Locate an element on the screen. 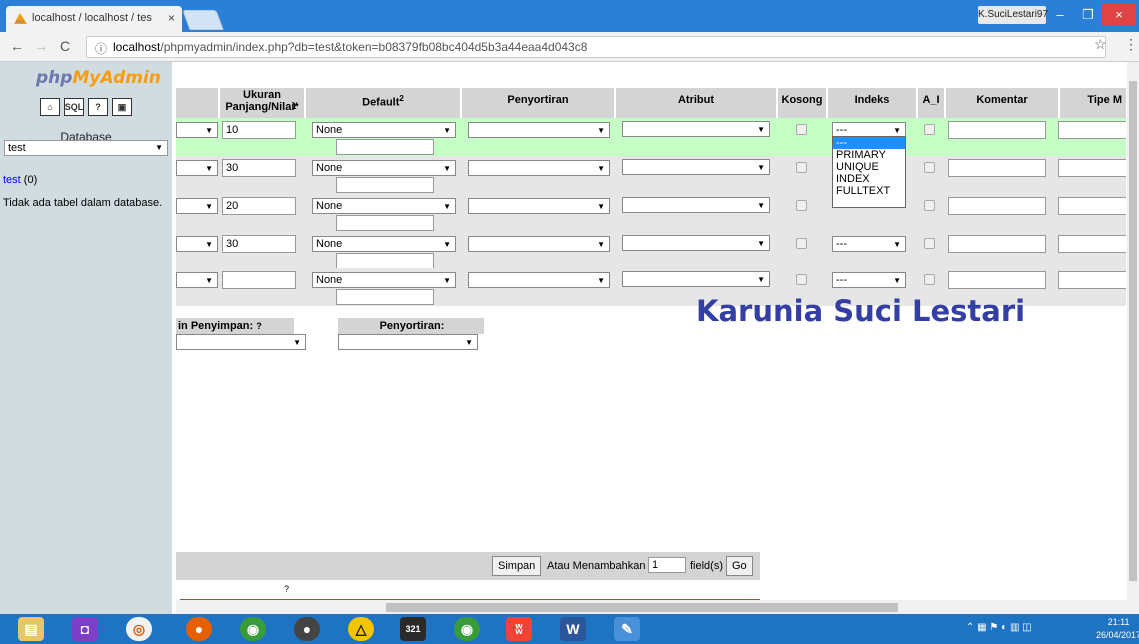  vlc-icon: △ is located at coordinates (361, 629).